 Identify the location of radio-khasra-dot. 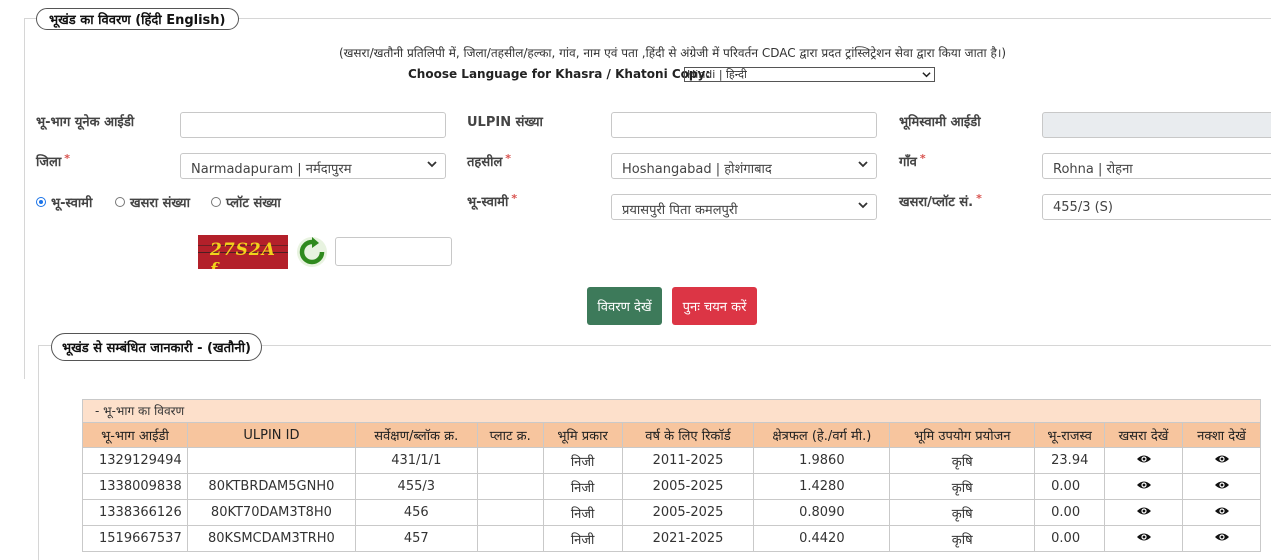
(120, 202).